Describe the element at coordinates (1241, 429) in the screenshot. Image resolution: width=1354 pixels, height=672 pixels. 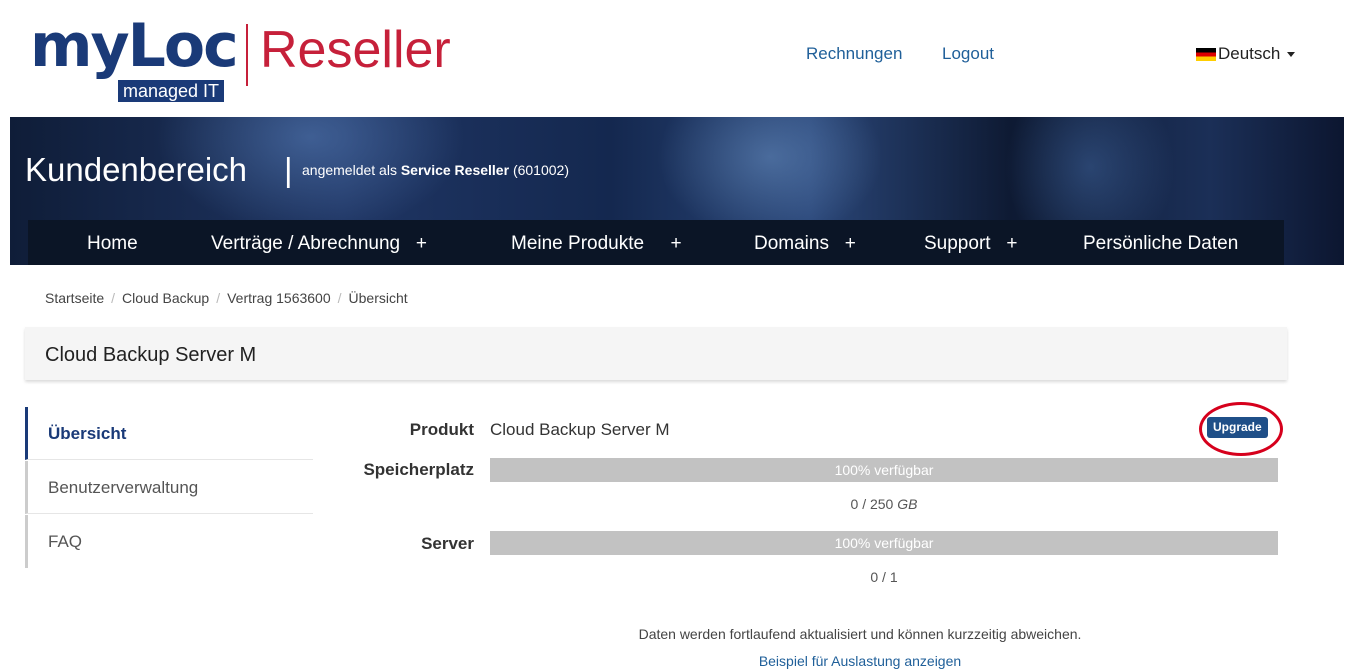
I see `highlight-circle` at that location.